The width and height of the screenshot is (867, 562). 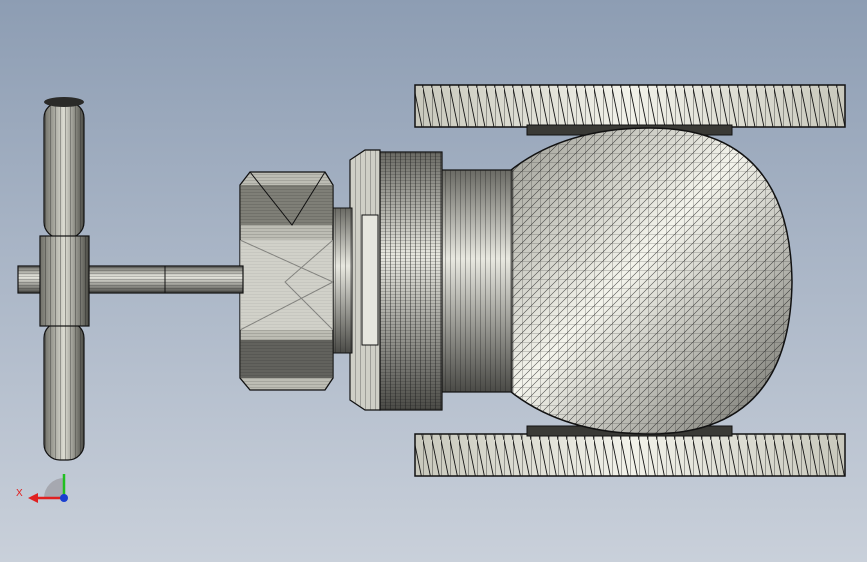 I want to click on bonnet, so click(x=431, y=280).